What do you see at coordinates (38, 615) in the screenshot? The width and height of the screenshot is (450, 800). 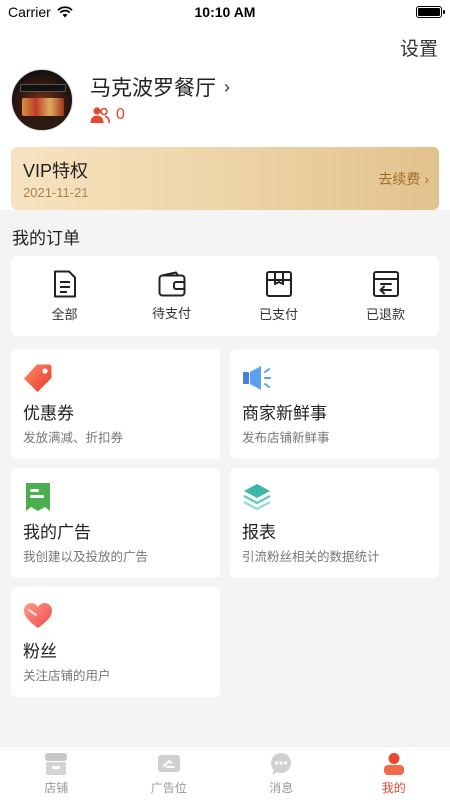 I see `heart-icon` at bounding box center [38, 615].